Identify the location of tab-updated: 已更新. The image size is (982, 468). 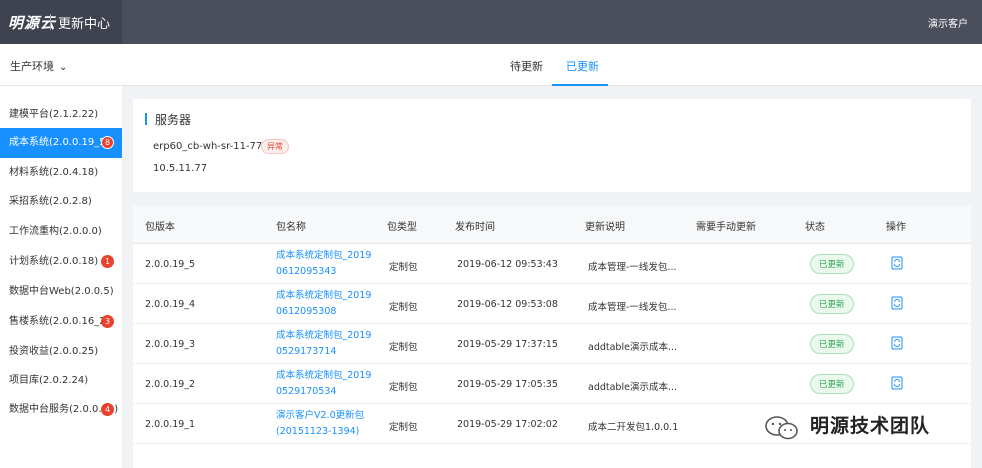
(582, 66).